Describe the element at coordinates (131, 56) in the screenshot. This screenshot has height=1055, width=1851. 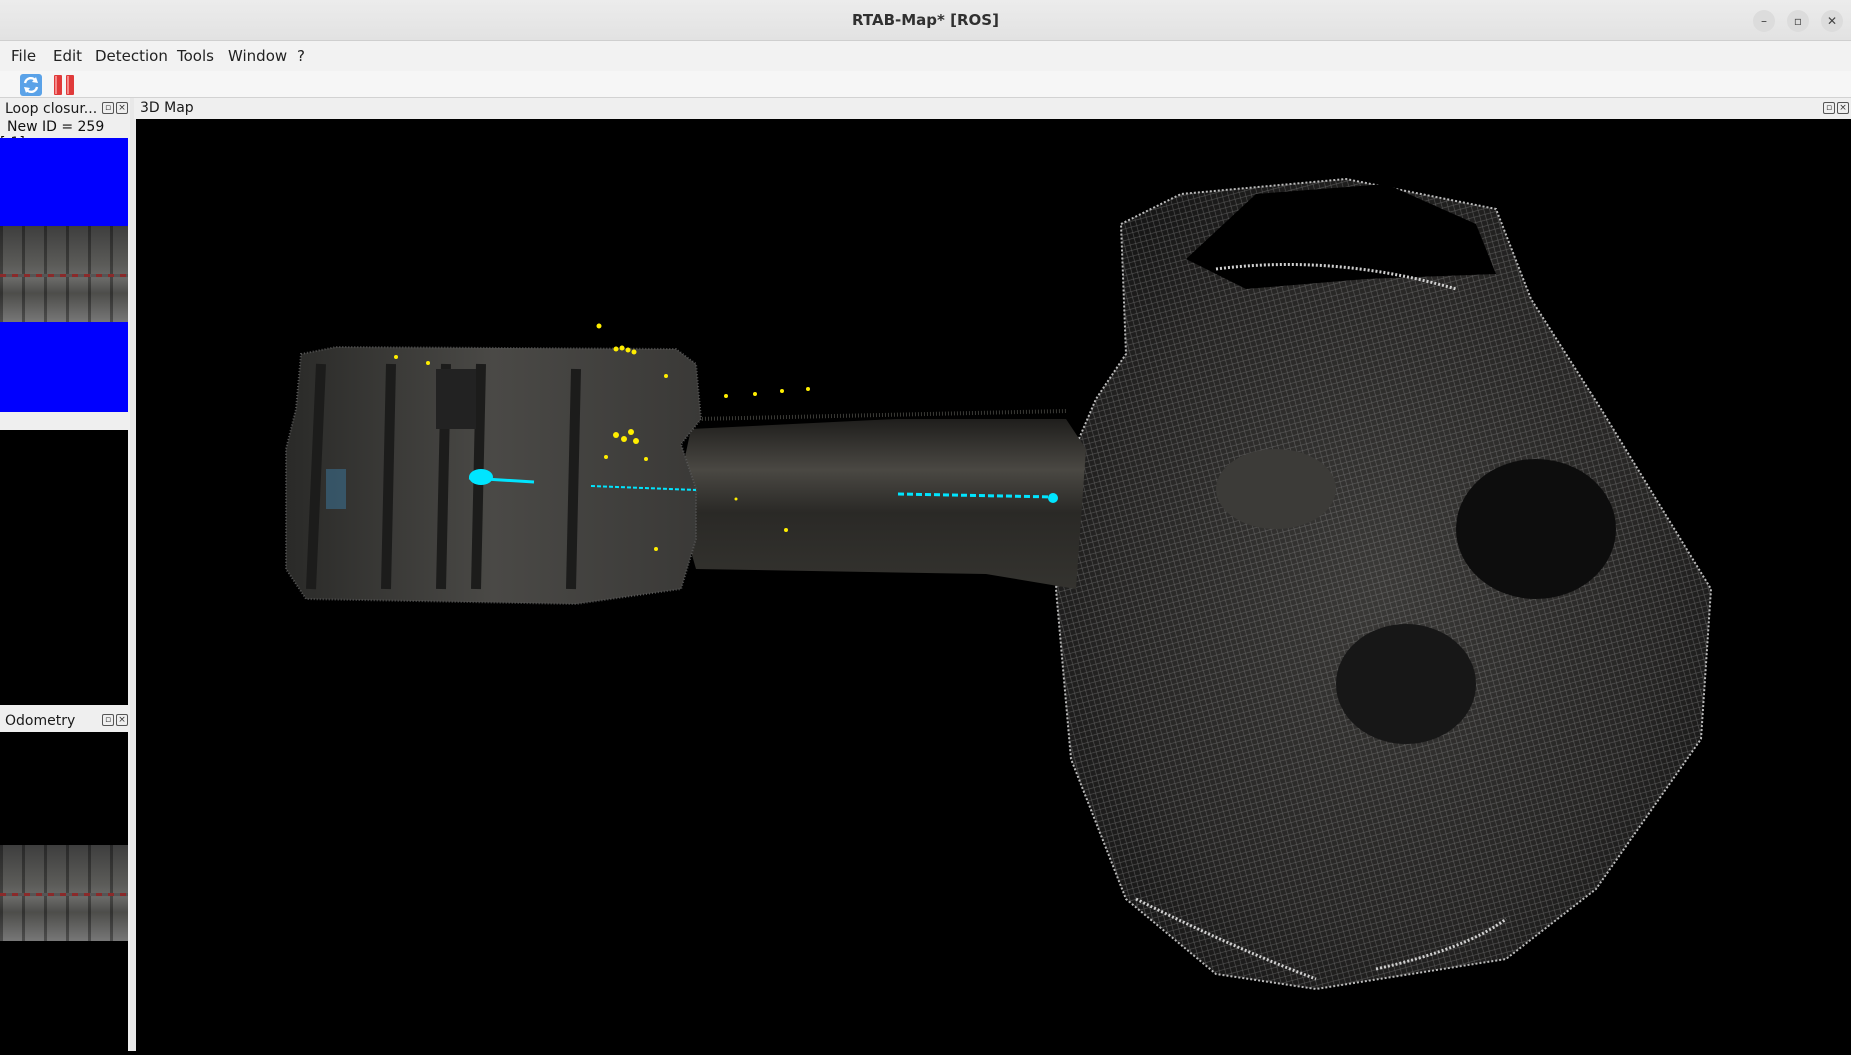
I see `menu-detection: Detection` at that location.